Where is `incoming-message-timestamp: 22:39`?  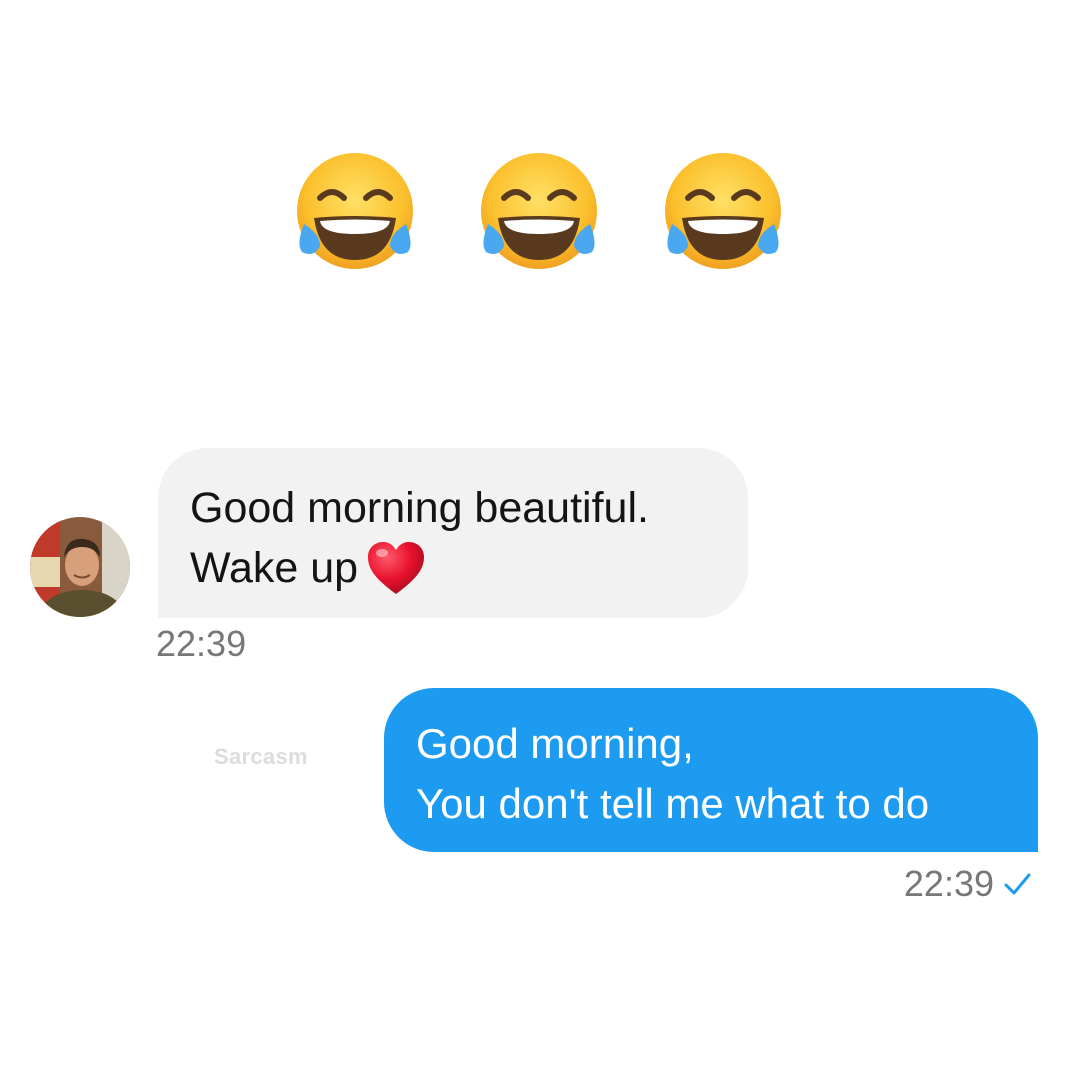
incoming-message-timestamp: 22:39 is located at coordinates (201, 643).